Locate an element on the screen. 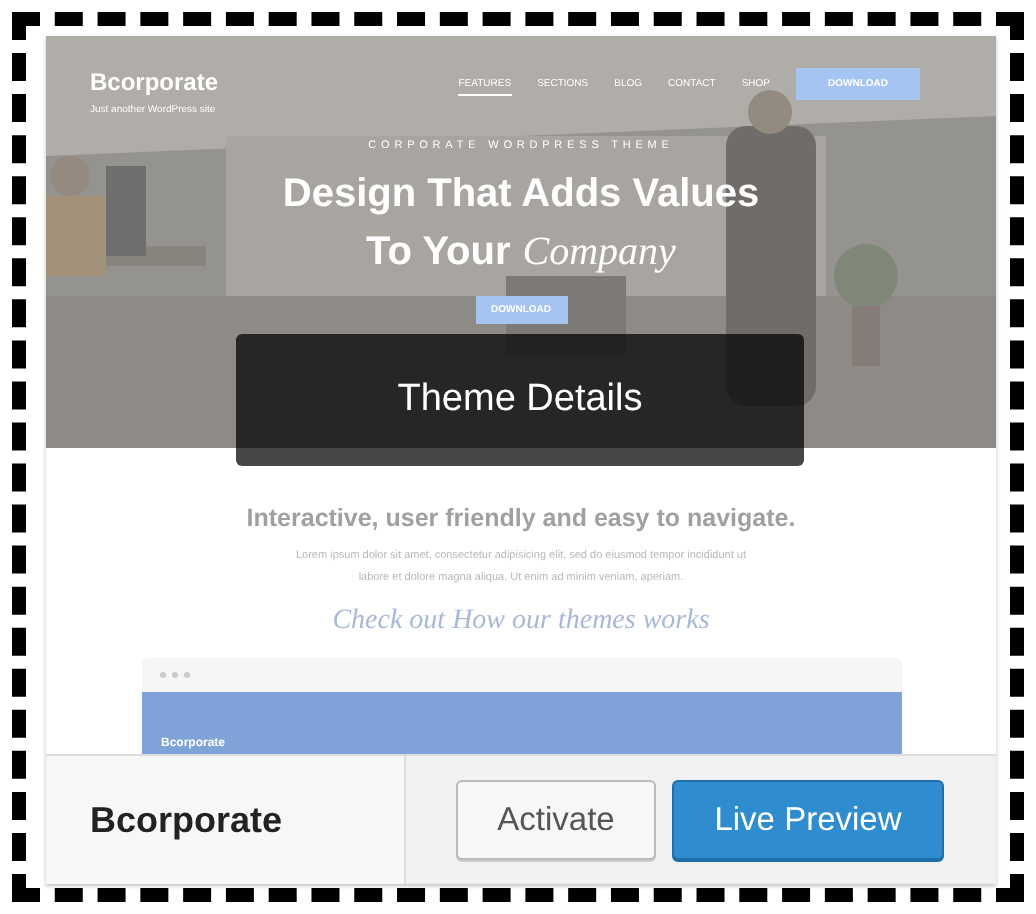 This screenshot has height=914, width=1036. hero-headline: To Your is located at coordinates (438, 253).